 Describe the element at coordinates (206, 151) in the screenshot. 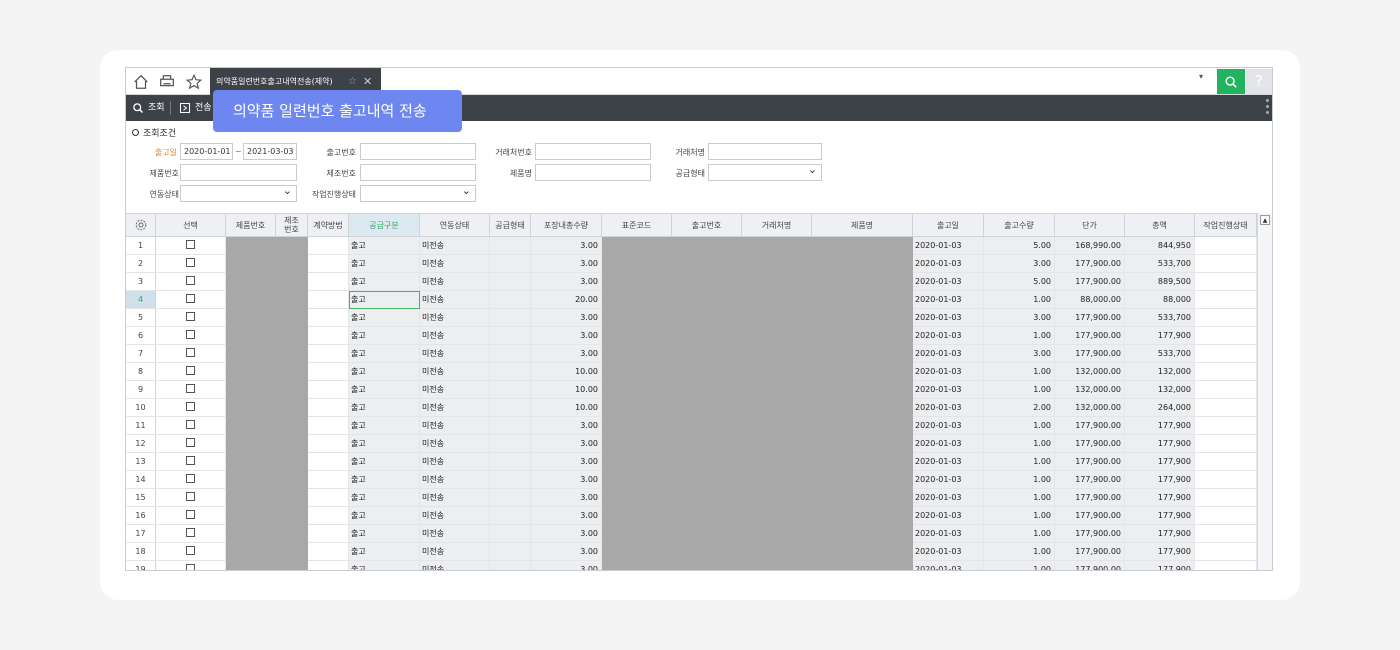

I see `date-from-input: 2020-01-01` at that location.